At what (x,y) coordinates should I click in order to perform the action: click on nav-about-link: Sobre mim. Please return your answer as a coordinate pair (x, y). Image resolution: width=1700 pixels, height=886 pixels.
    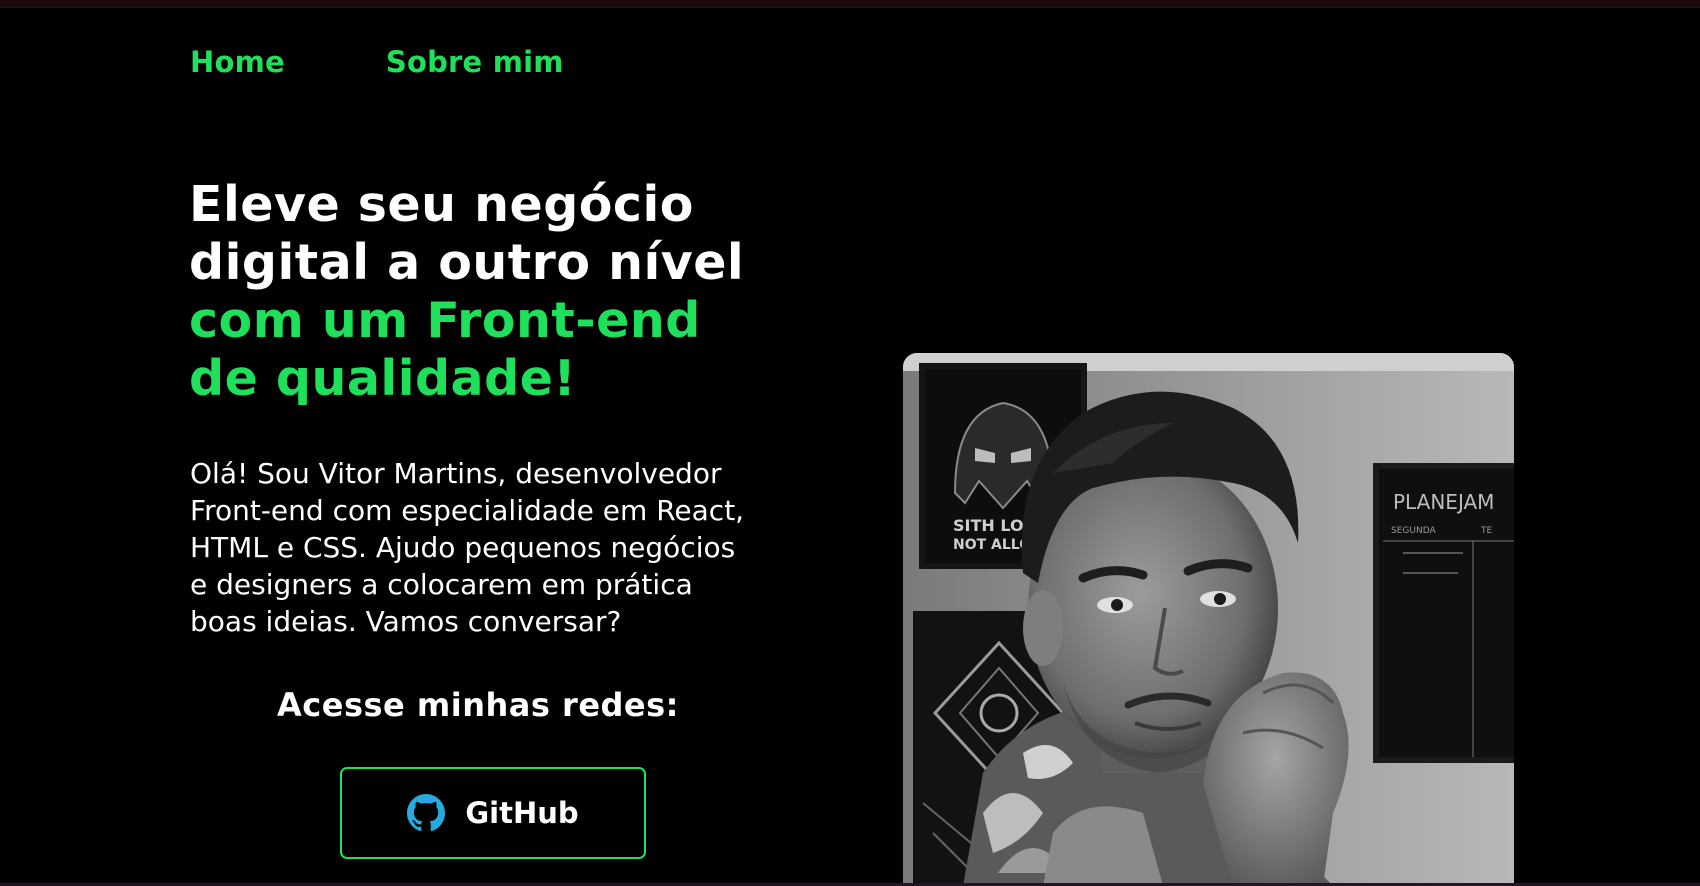
    Looking at the image, I should click on (475, 62).